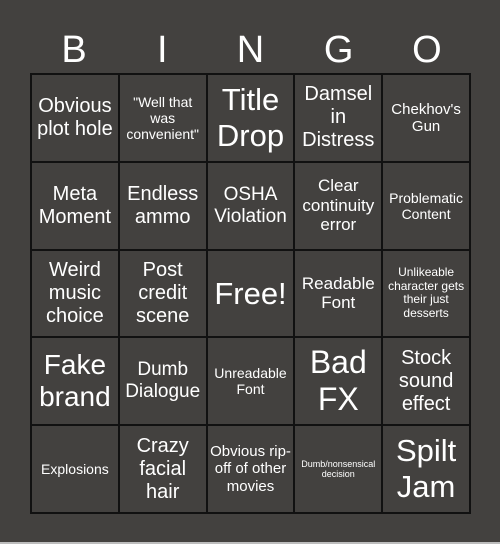  Describe the element at coordinates (426, 205) in the screenshot. I see `bingo-cell: Problematic Content` at that location.